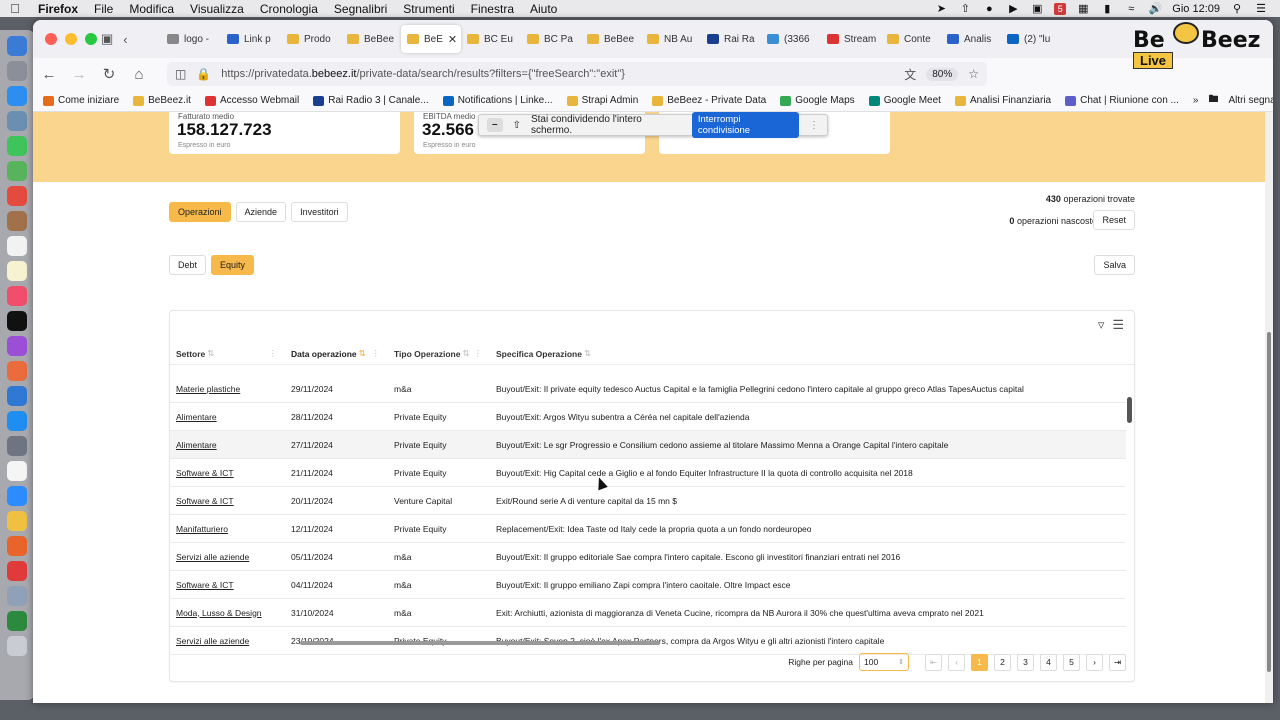 This screenshot has height=720, width=1280. What do you see at coordinates (492, 9) in the screenshot?
I see `menu-finestra: Finestra` at bounding box center [492, 9].